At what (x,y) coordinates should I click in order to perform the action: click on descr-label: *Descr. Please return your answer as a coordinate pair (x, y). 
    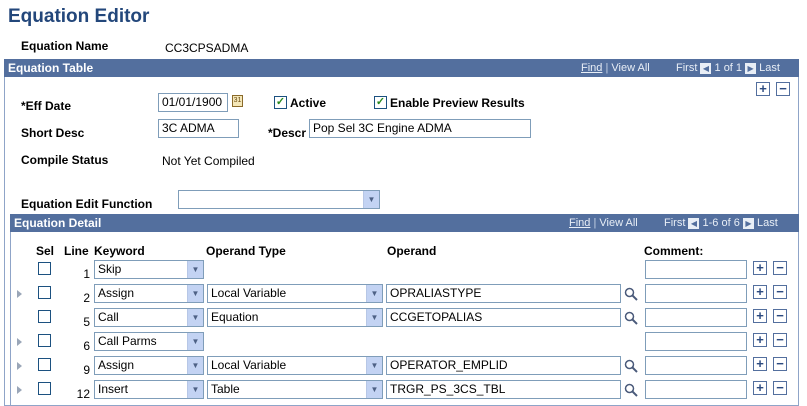
    Looking at the image, I should click on (287, 133).